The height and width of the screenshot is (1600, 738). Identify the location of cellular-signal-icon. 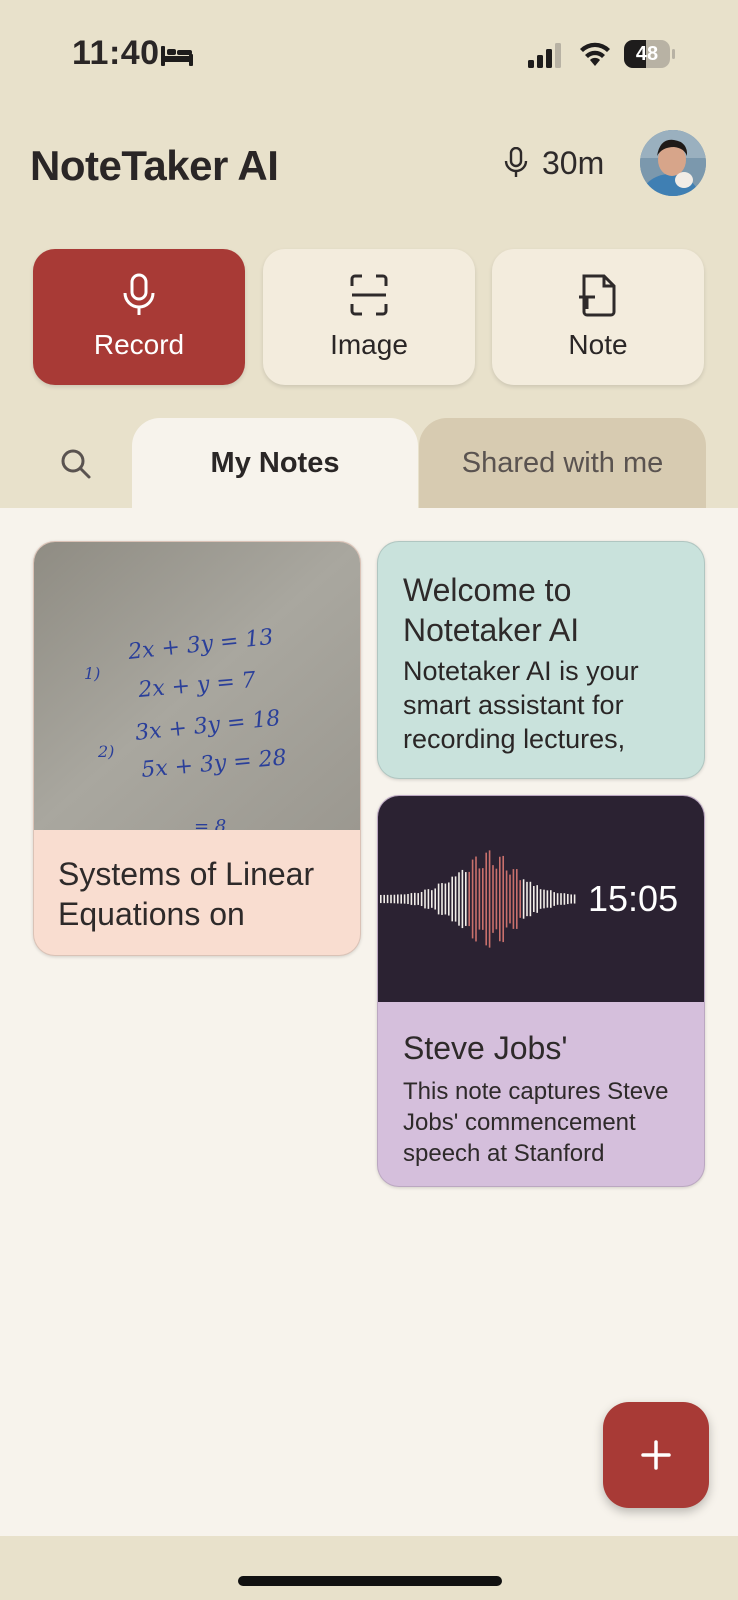
(544, 55).